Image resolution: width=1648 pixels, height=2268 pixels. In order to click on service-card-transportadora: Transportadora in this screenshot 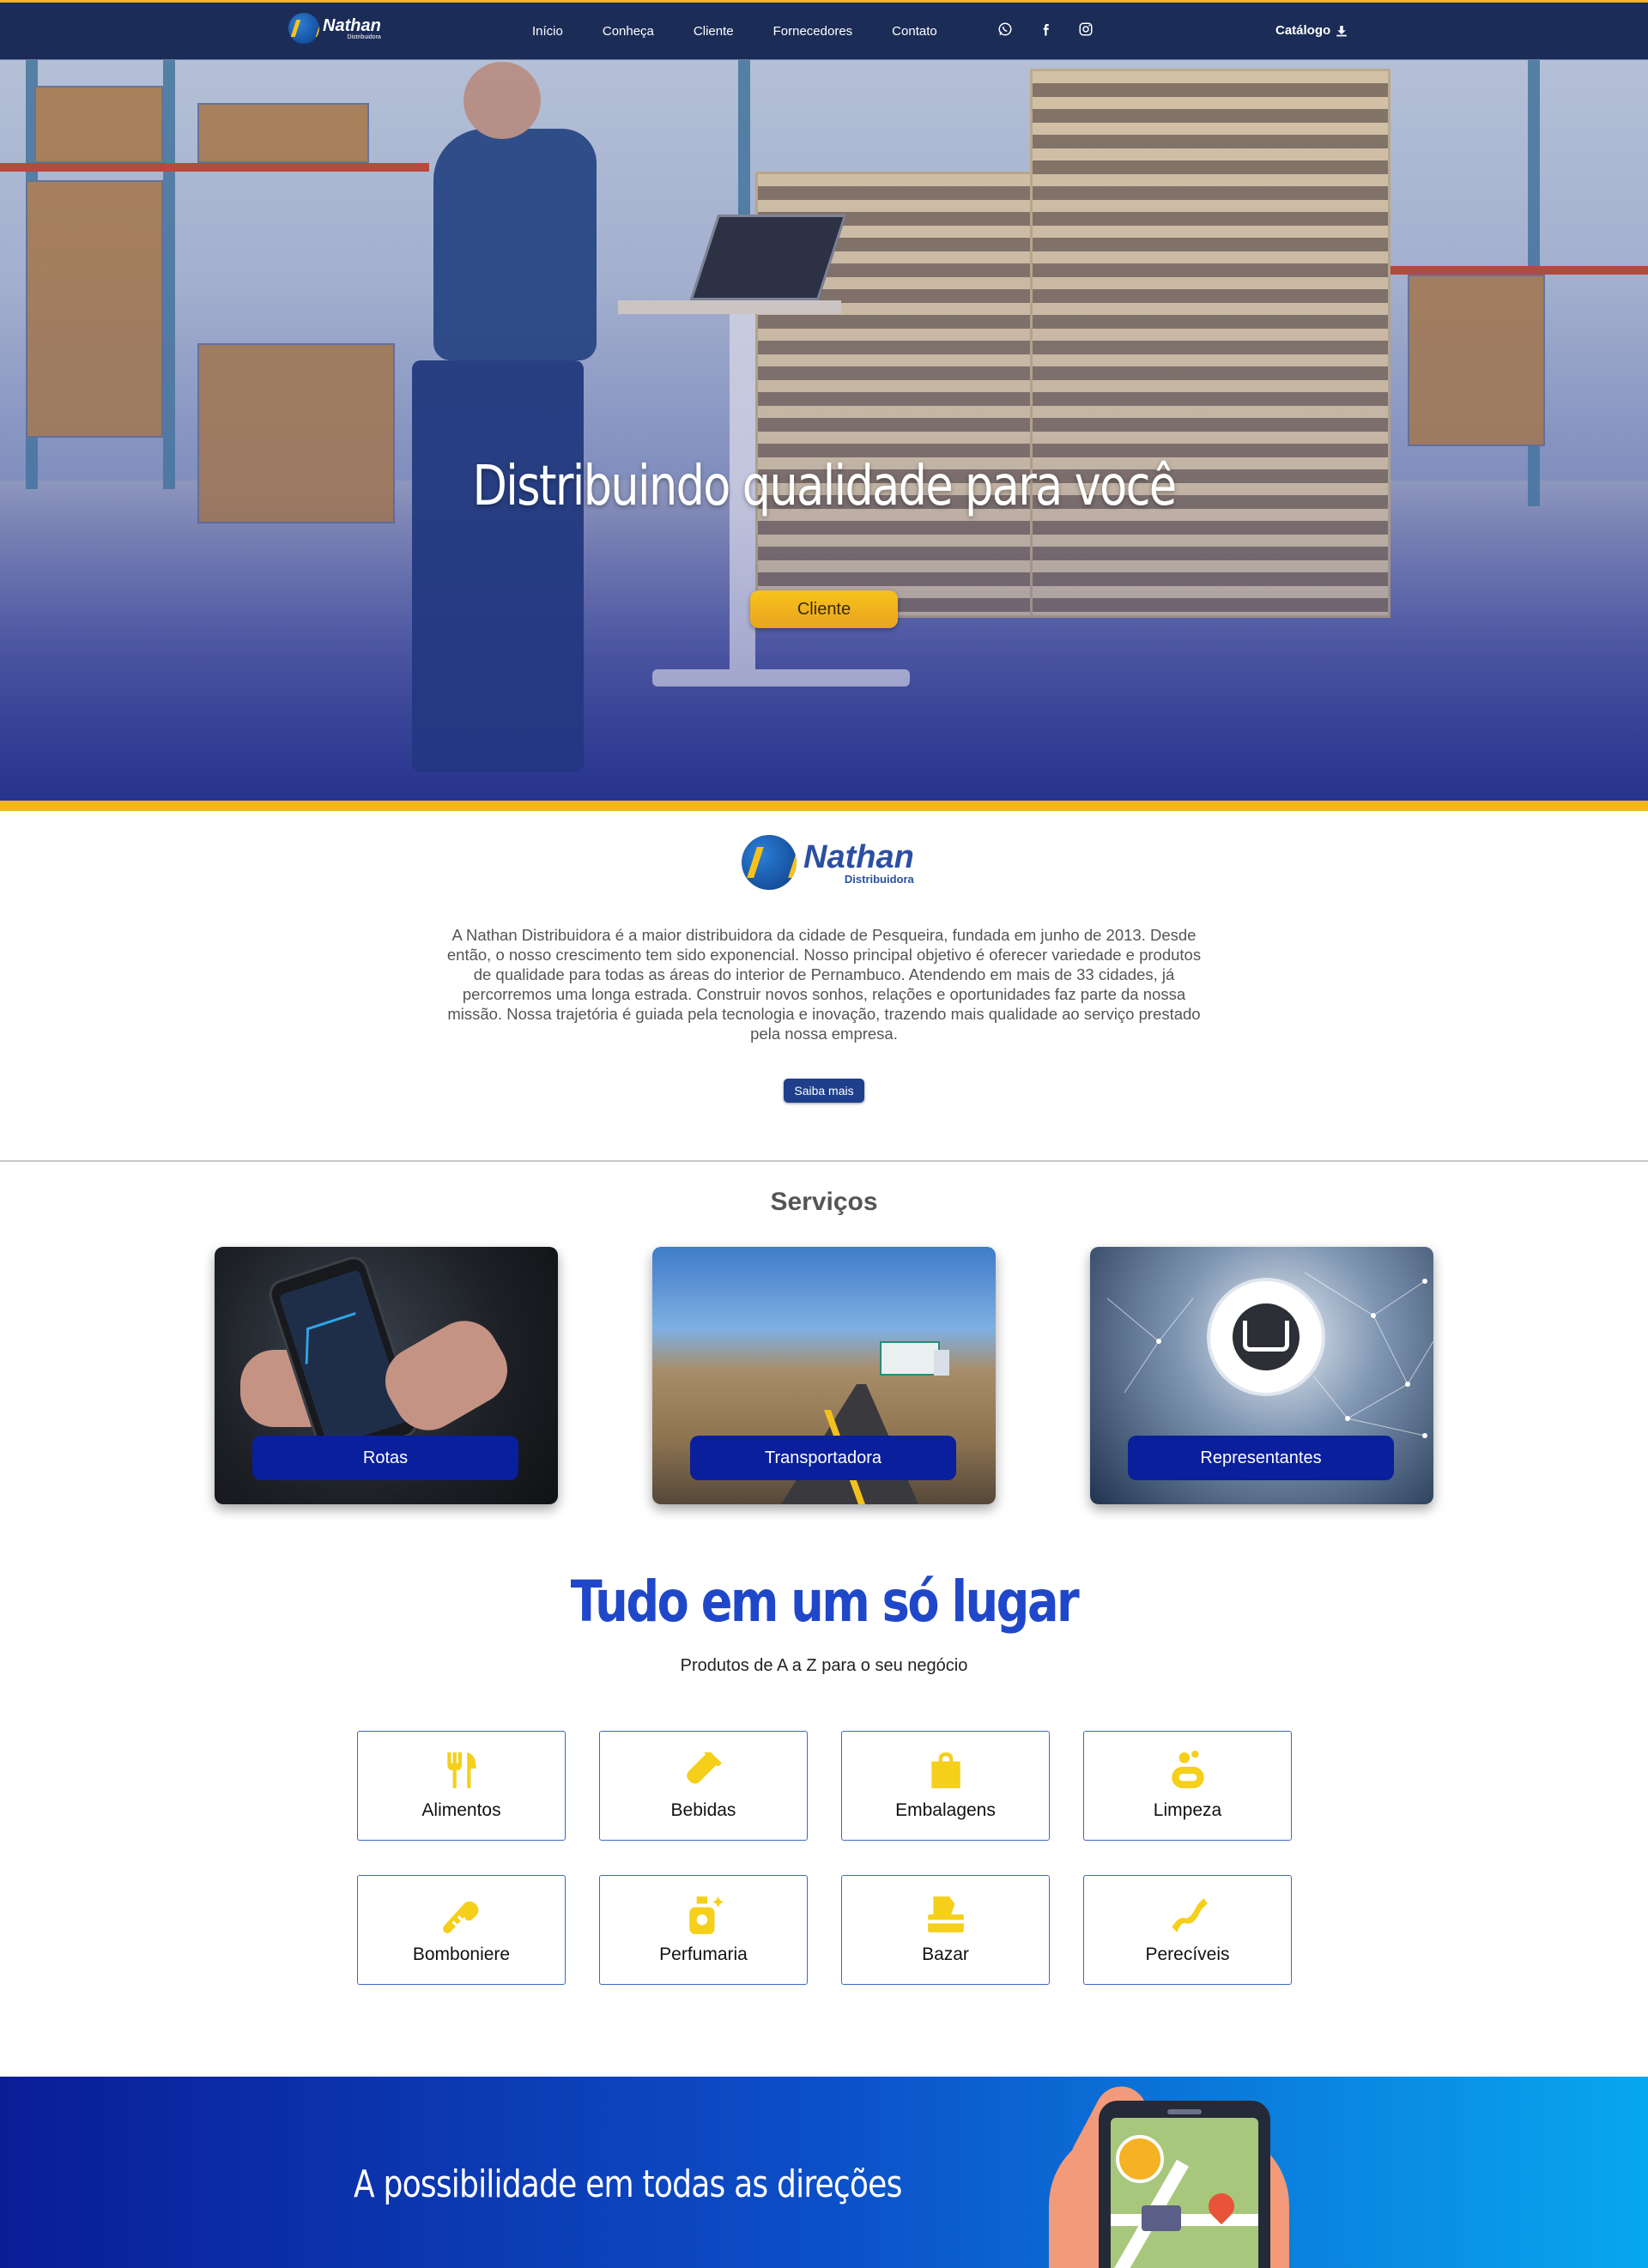, I will do `click(824, 1375)`.